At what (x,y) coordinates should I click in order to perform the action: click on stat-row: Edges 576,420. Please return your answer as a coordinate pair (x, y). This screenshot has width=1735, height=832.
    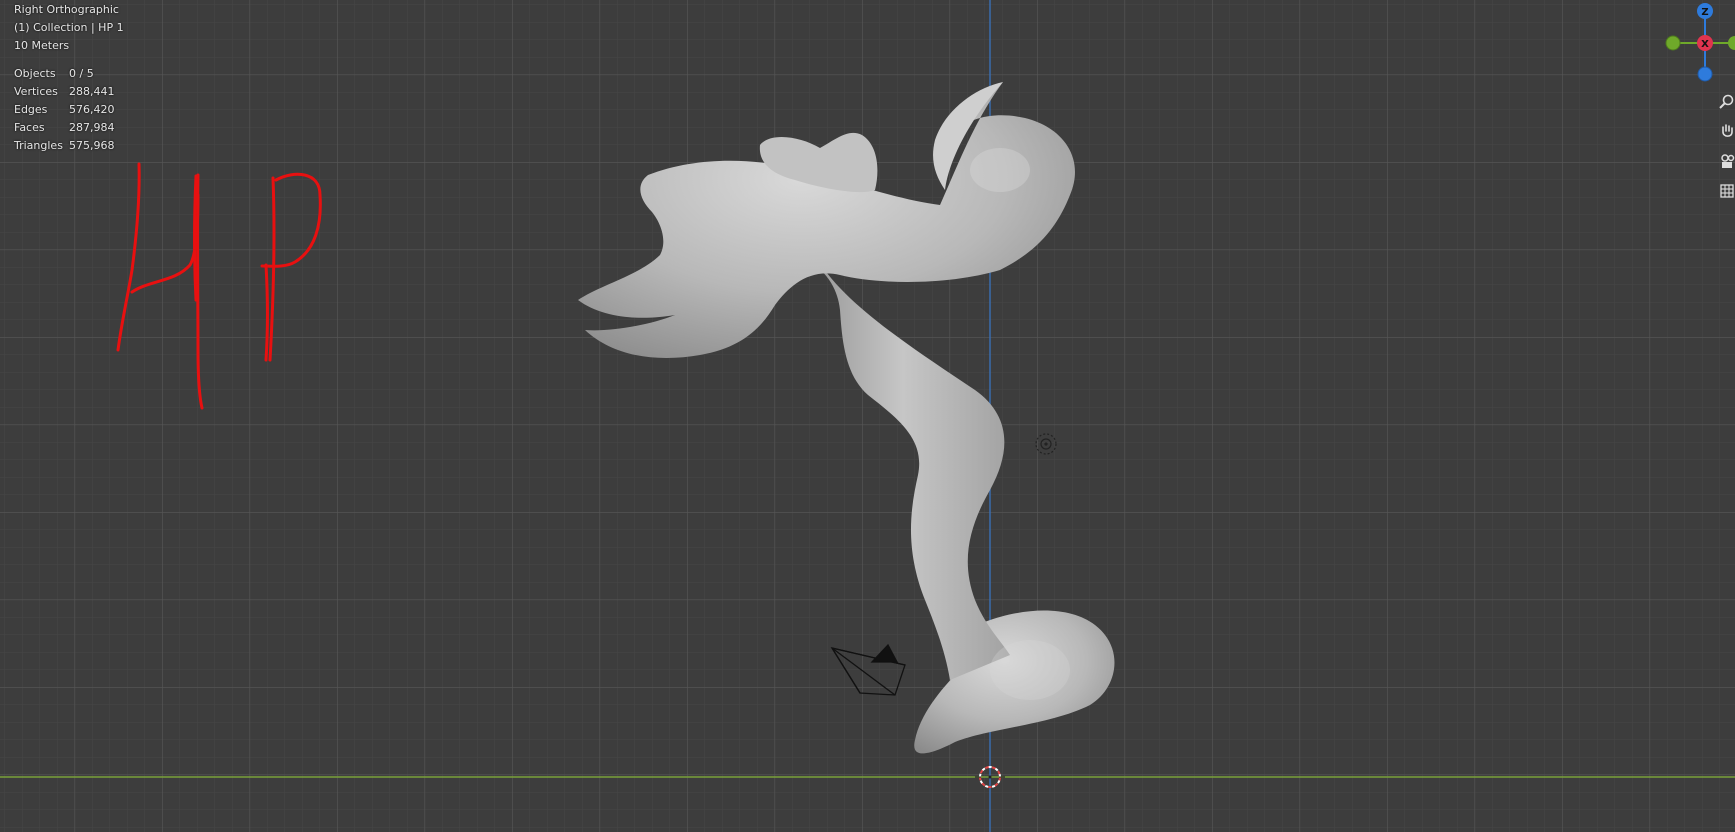
    Looking at the image, I should click on (69, 110).